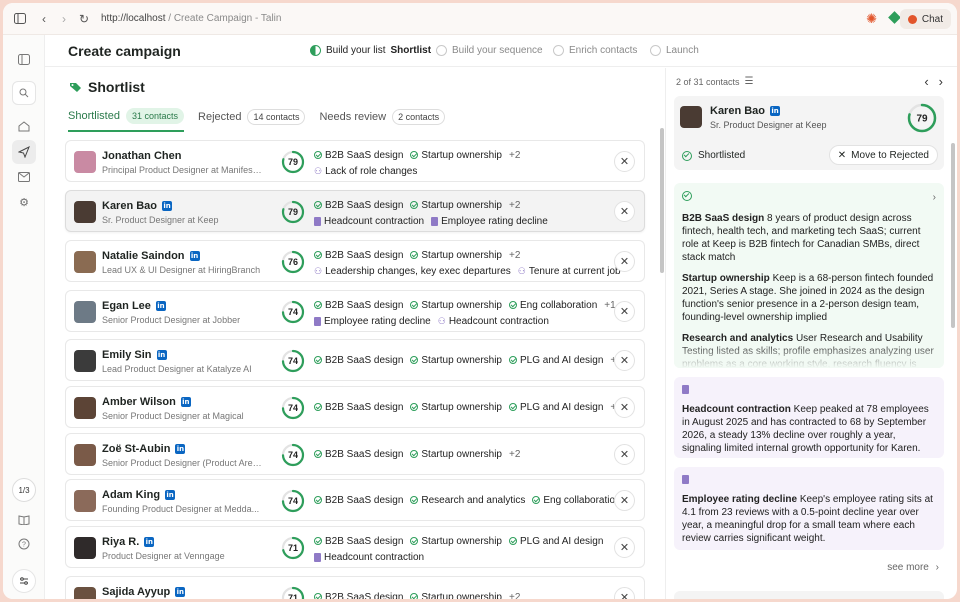 Image resolution: width=960 pixels, height=602 pixels. I want to click on shortlist-title: Shortlist, so click(116, 87).